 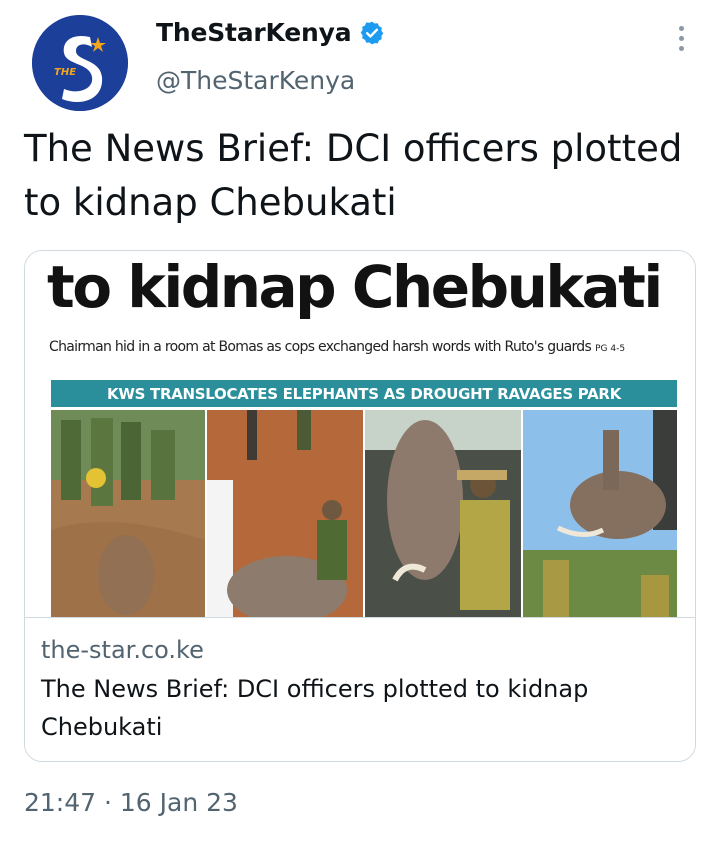 I want to click on avatar-text: THE, so click(x=65, y=72).